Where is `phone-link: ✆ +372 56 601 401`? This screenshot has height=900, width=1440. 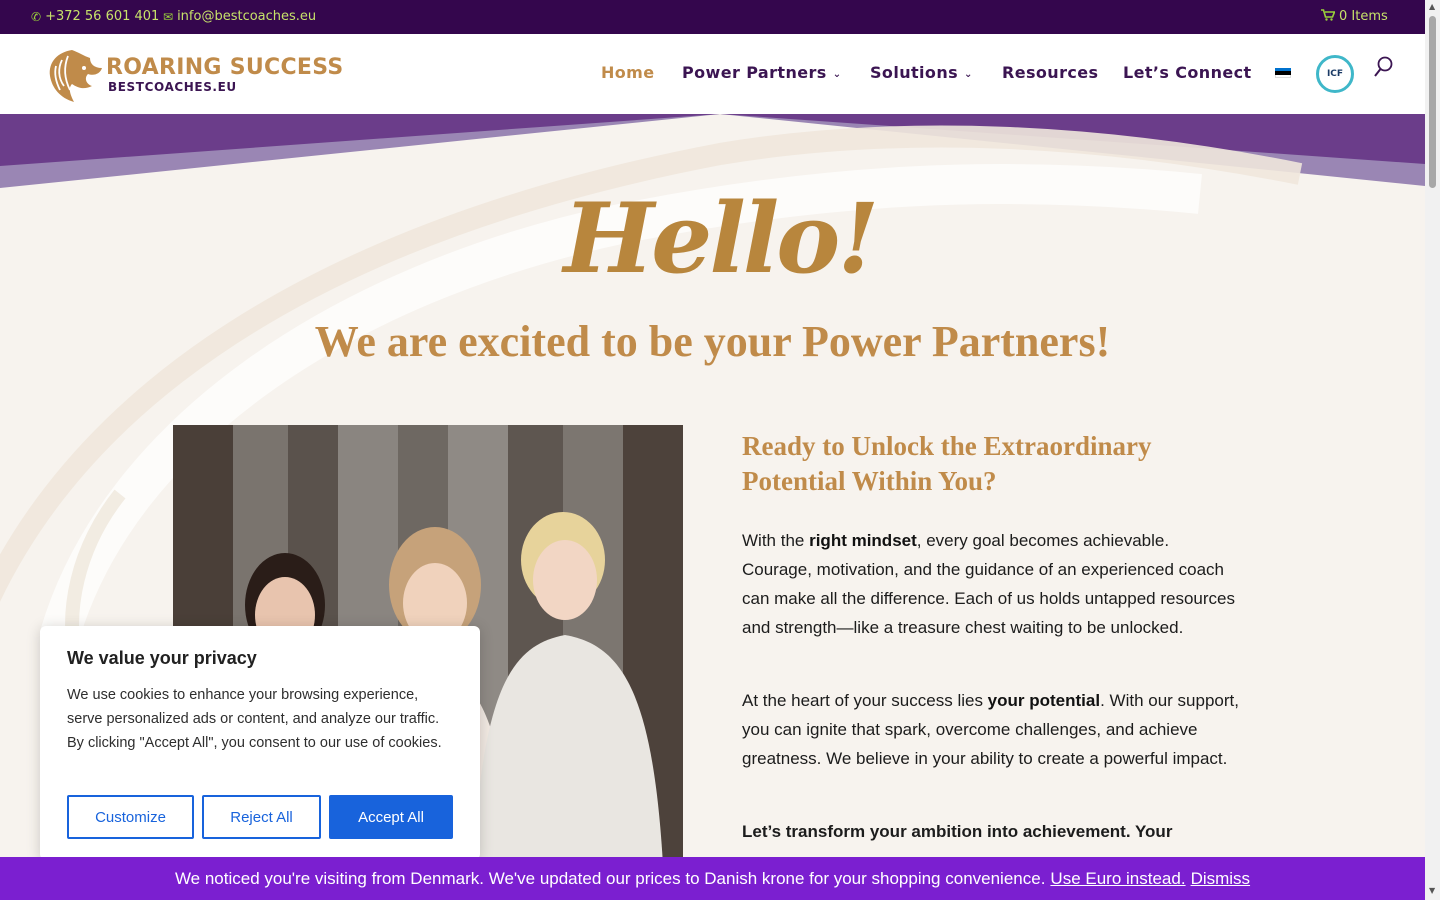
phone-link: ✆ +372 56 601 401 is located at coordinates (95, 16).